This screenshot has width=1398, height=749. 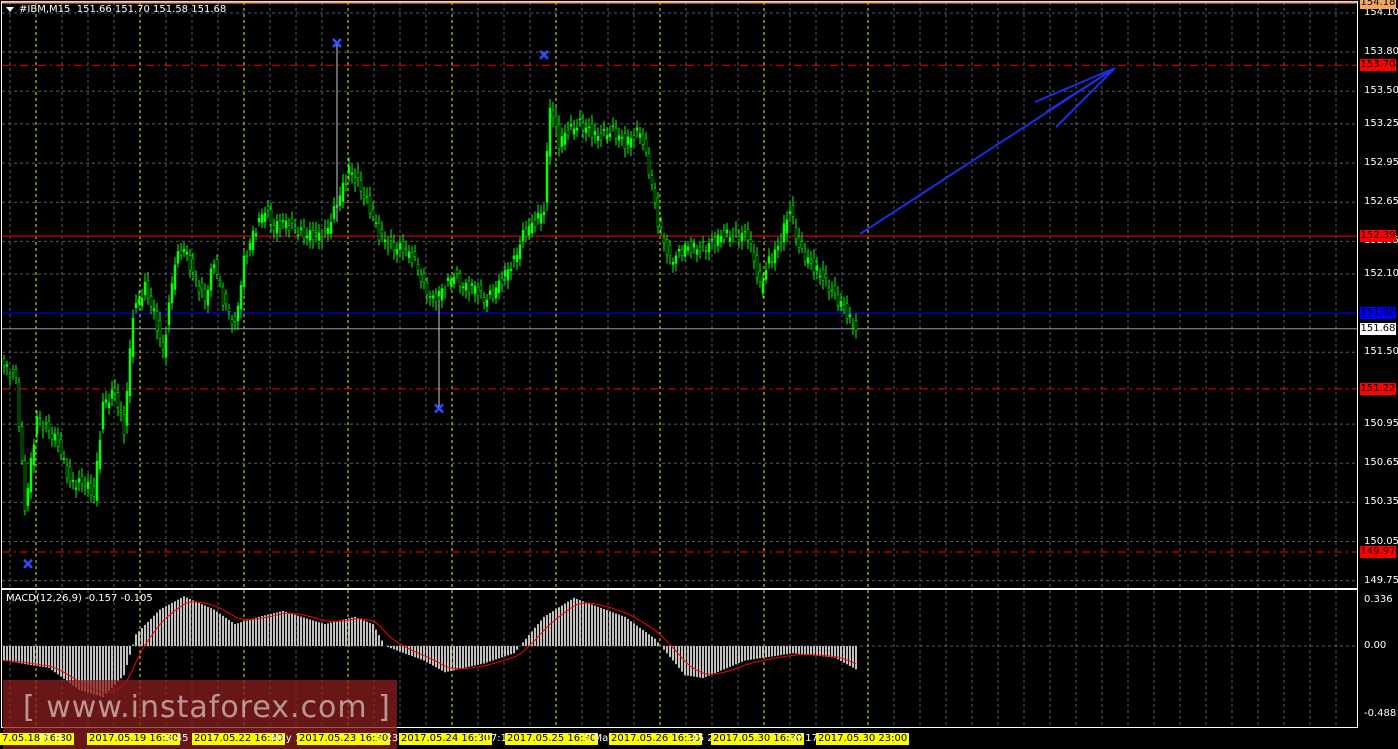 I want to click on macd-tick: 0.00, so click(x=1375, y=645).